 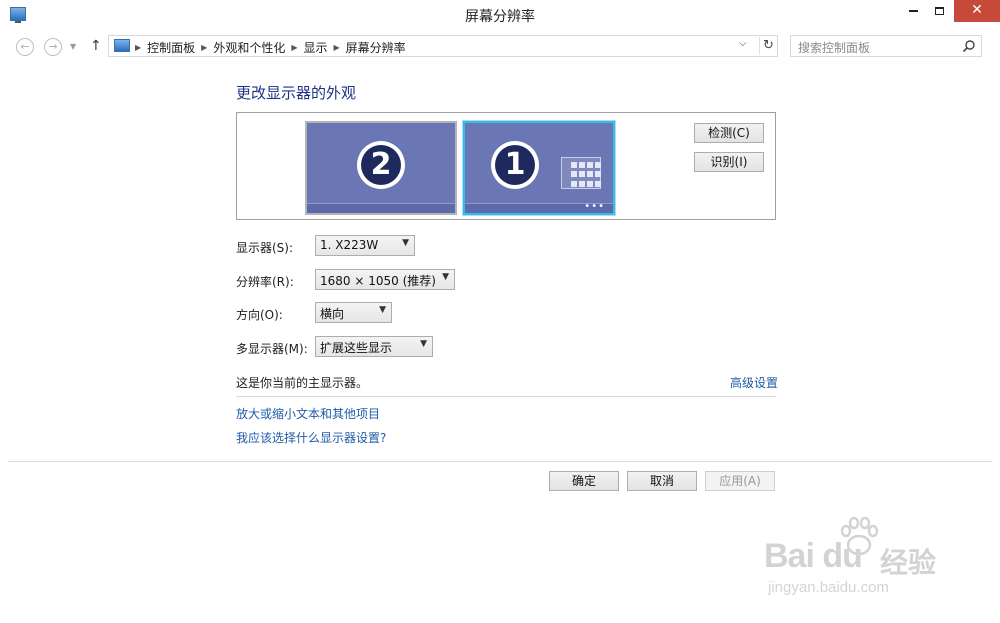 What do you see at coordinates (316, 47) in the screenshot?
I see `breadcrumb-display: 显示` at bounding box center [316, 47].